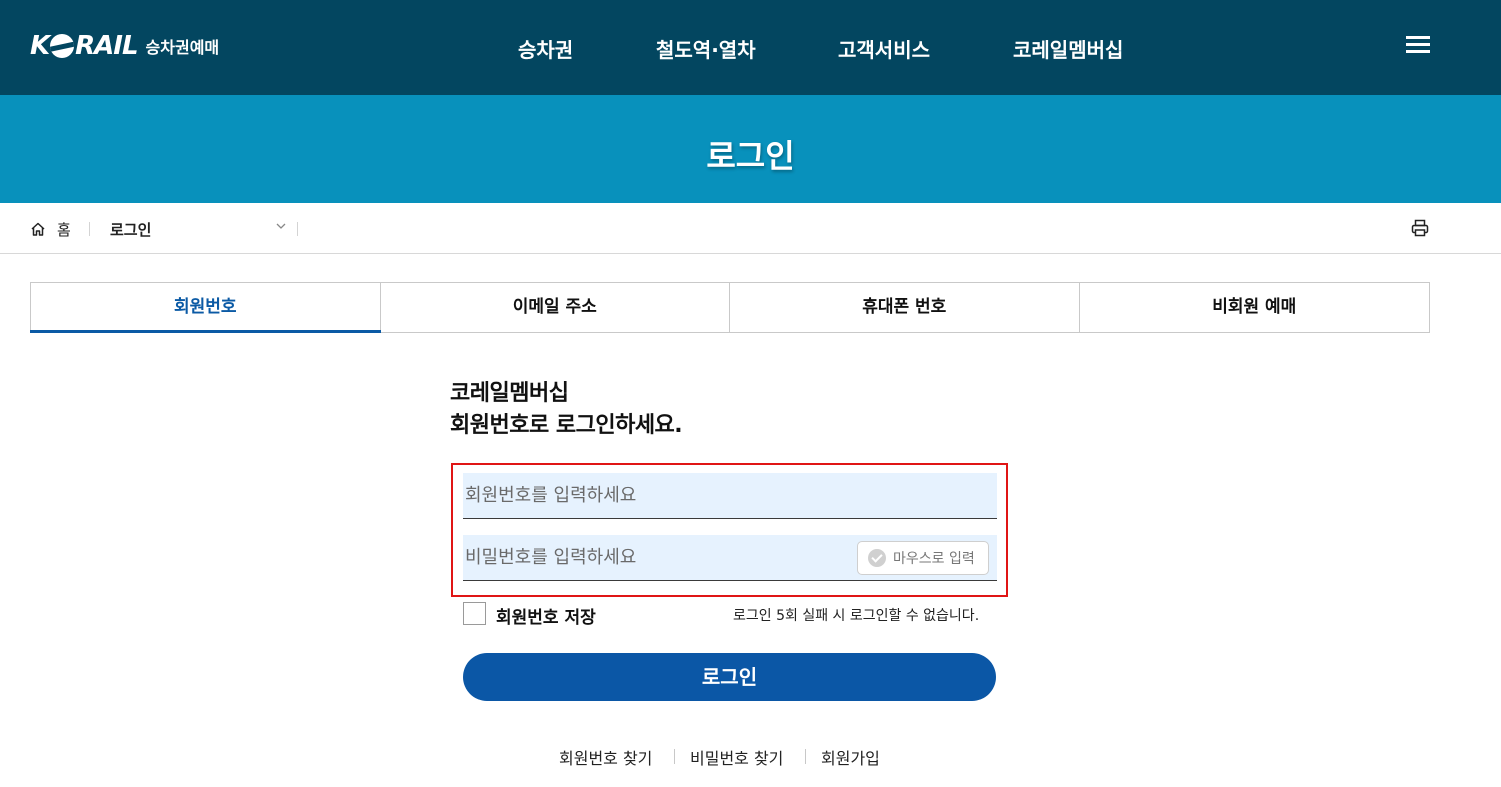 The image size is (1501, 787). I want to click on member-number-field, so click(730, 496).